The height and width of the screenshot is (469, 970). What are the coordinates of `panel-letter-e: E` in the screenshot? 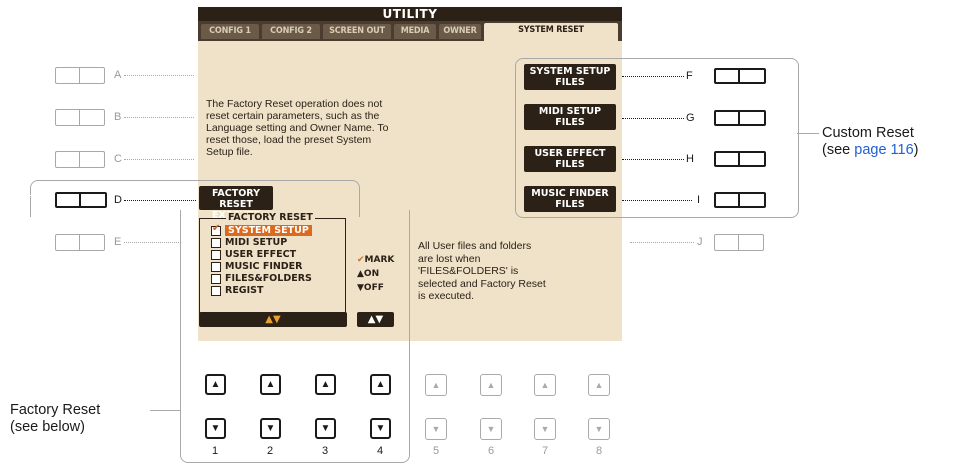 It's located at (118, 242).